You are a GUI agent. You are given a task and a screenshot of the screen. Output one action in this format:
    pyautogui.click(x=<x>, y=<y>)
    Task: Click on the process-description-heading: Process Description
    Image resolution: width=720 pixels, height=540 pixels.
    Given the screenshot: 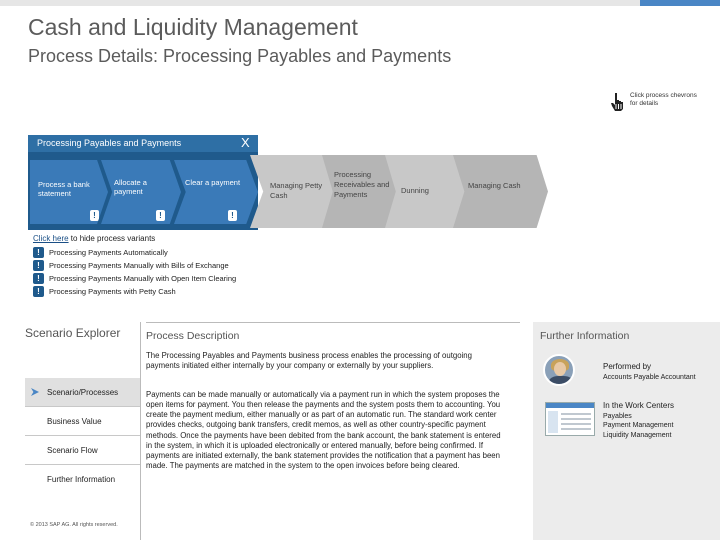 What is the action you would take?
    pyautogui.click(x=193, y=336)
    